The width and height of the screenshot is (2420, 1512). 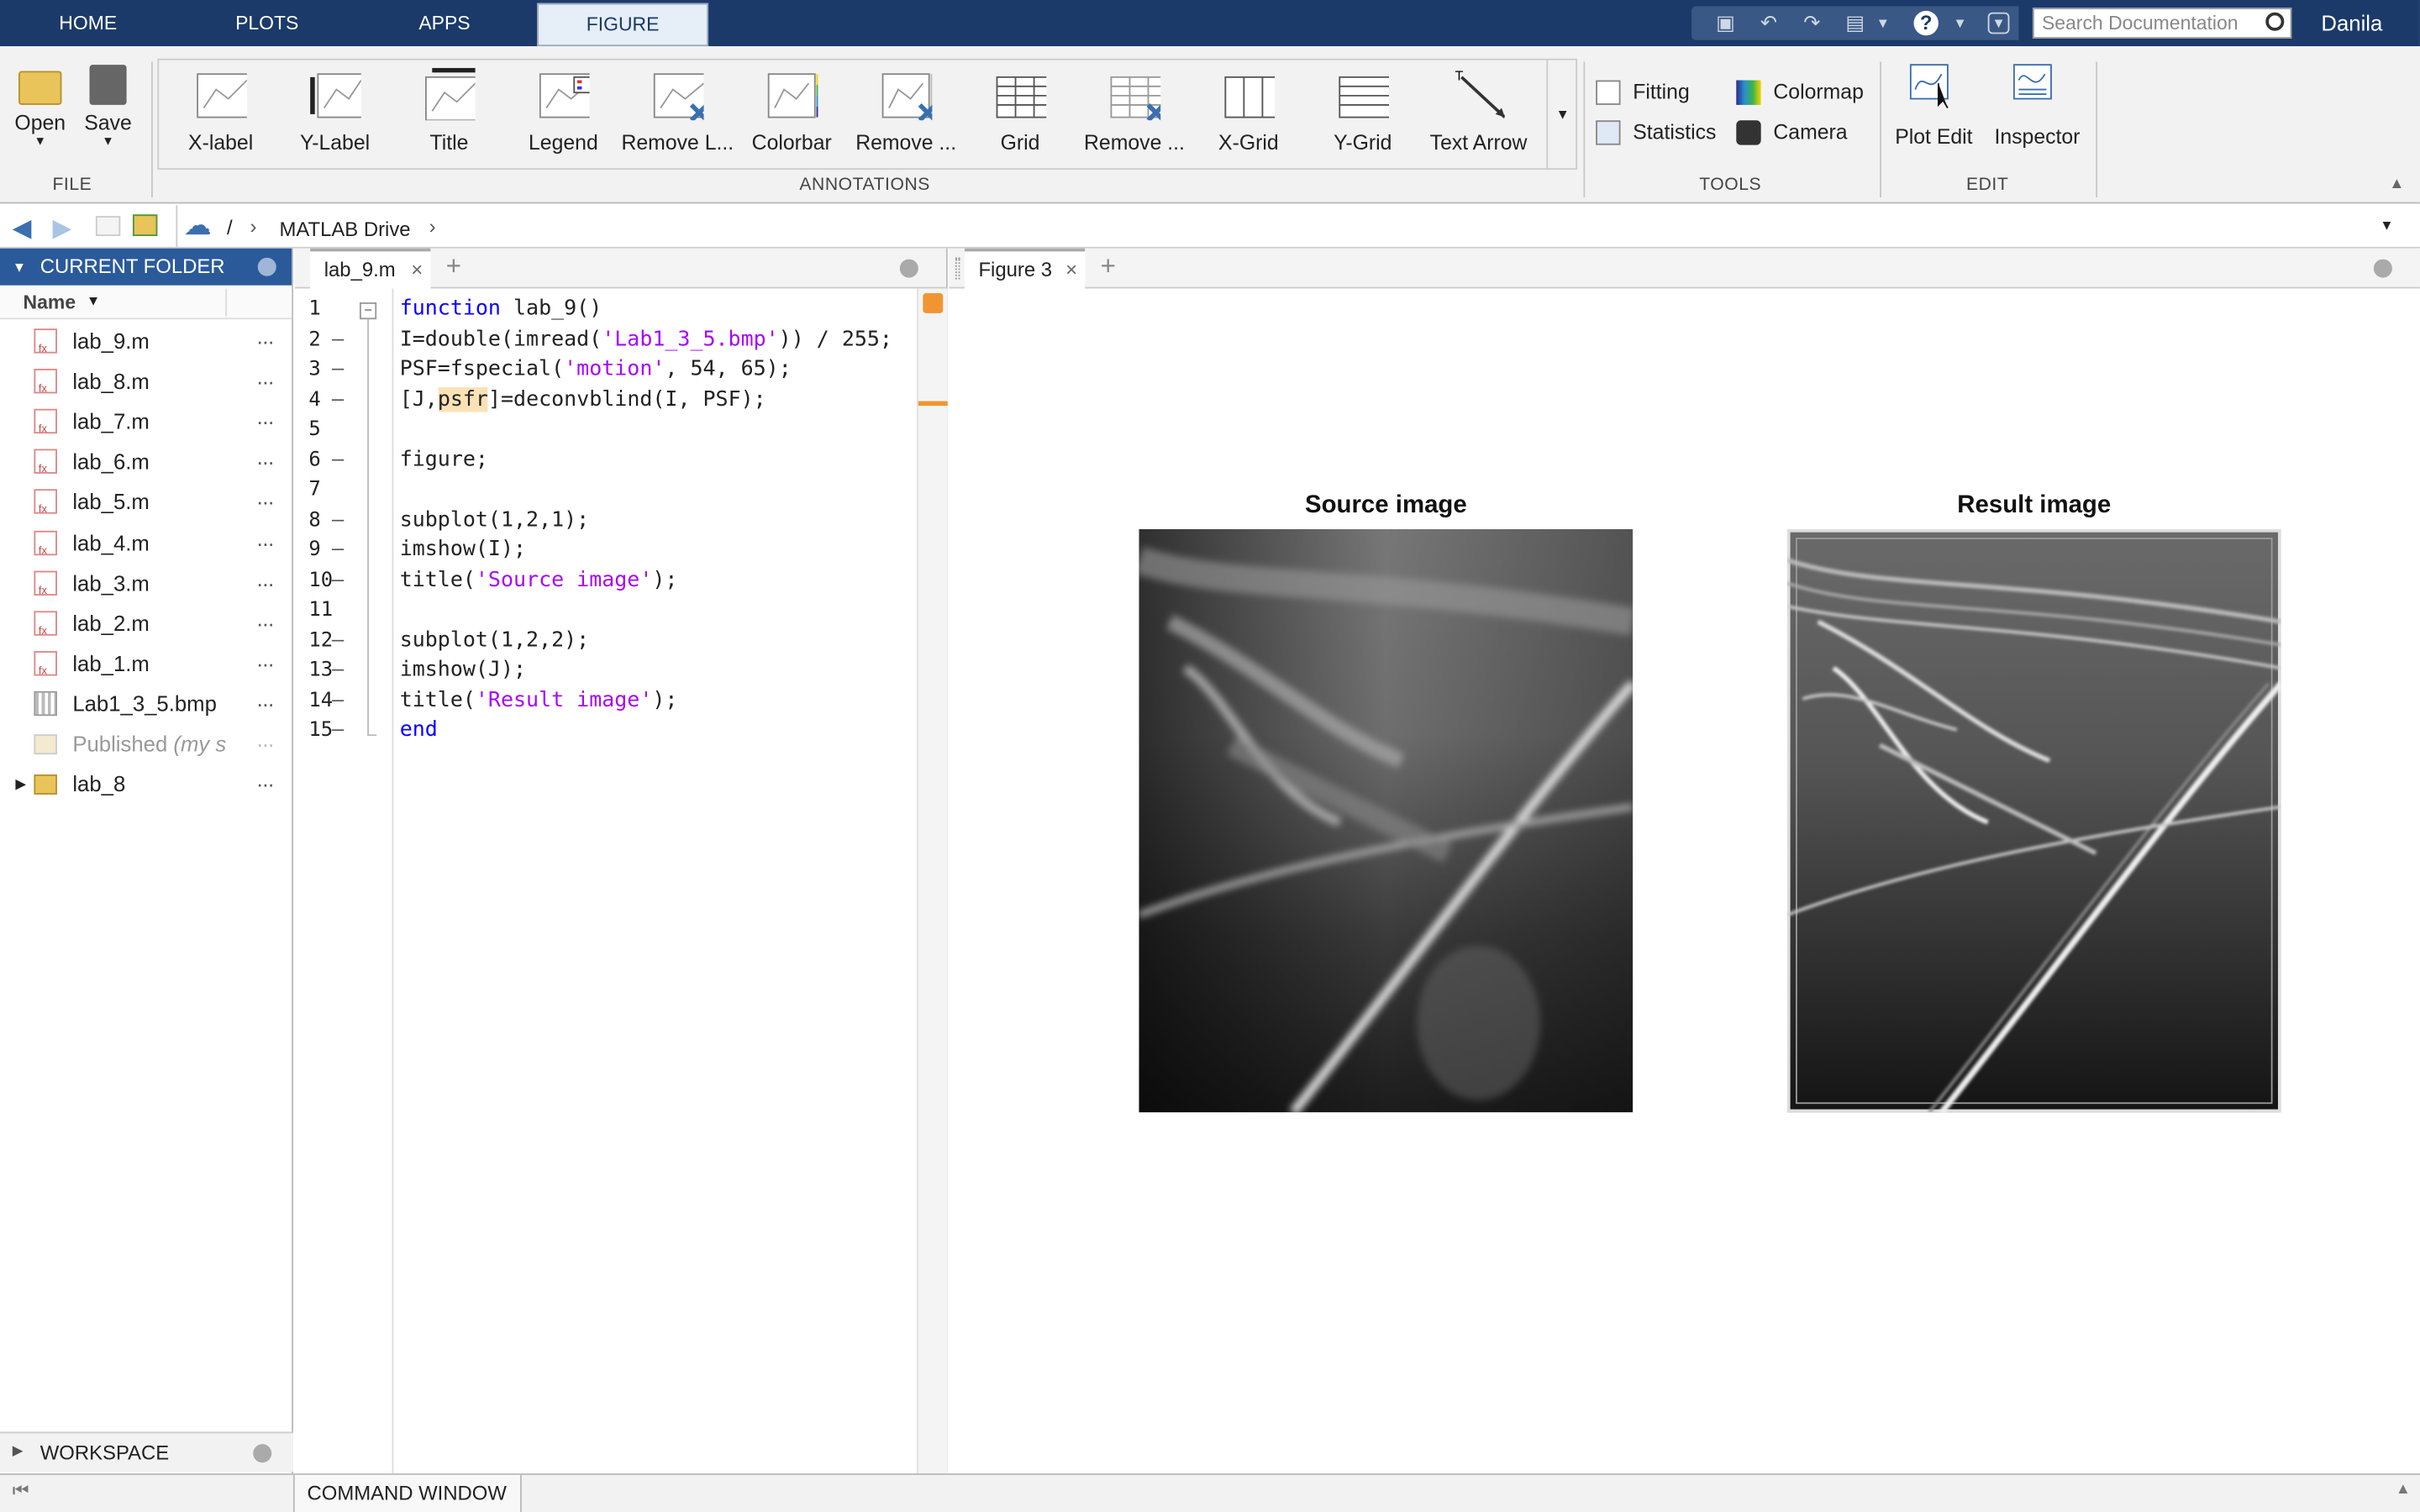 What do you see at coordinates (563, 111) in the screenshot?
I see `legend-button: Legend` at bounding box center [563, 111].